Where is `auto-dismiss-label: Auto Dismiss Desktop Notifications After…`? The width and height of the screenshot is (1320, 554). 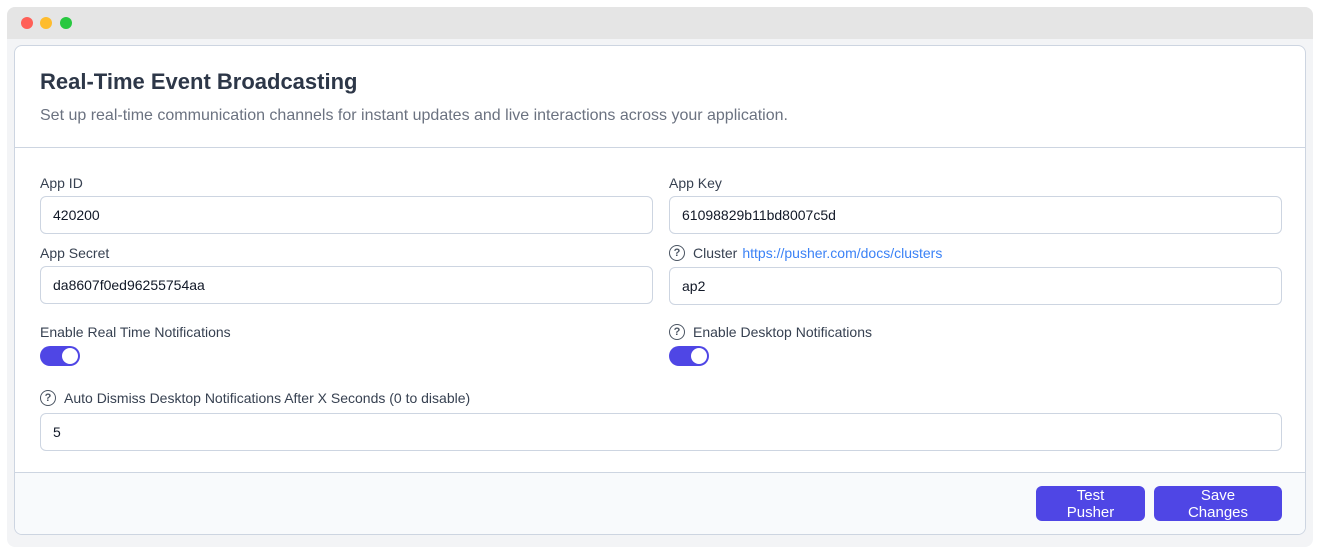
auto-dismiss-label: Auto Dismiss Desktop Notifications After… is located at coordinates (267, 398).